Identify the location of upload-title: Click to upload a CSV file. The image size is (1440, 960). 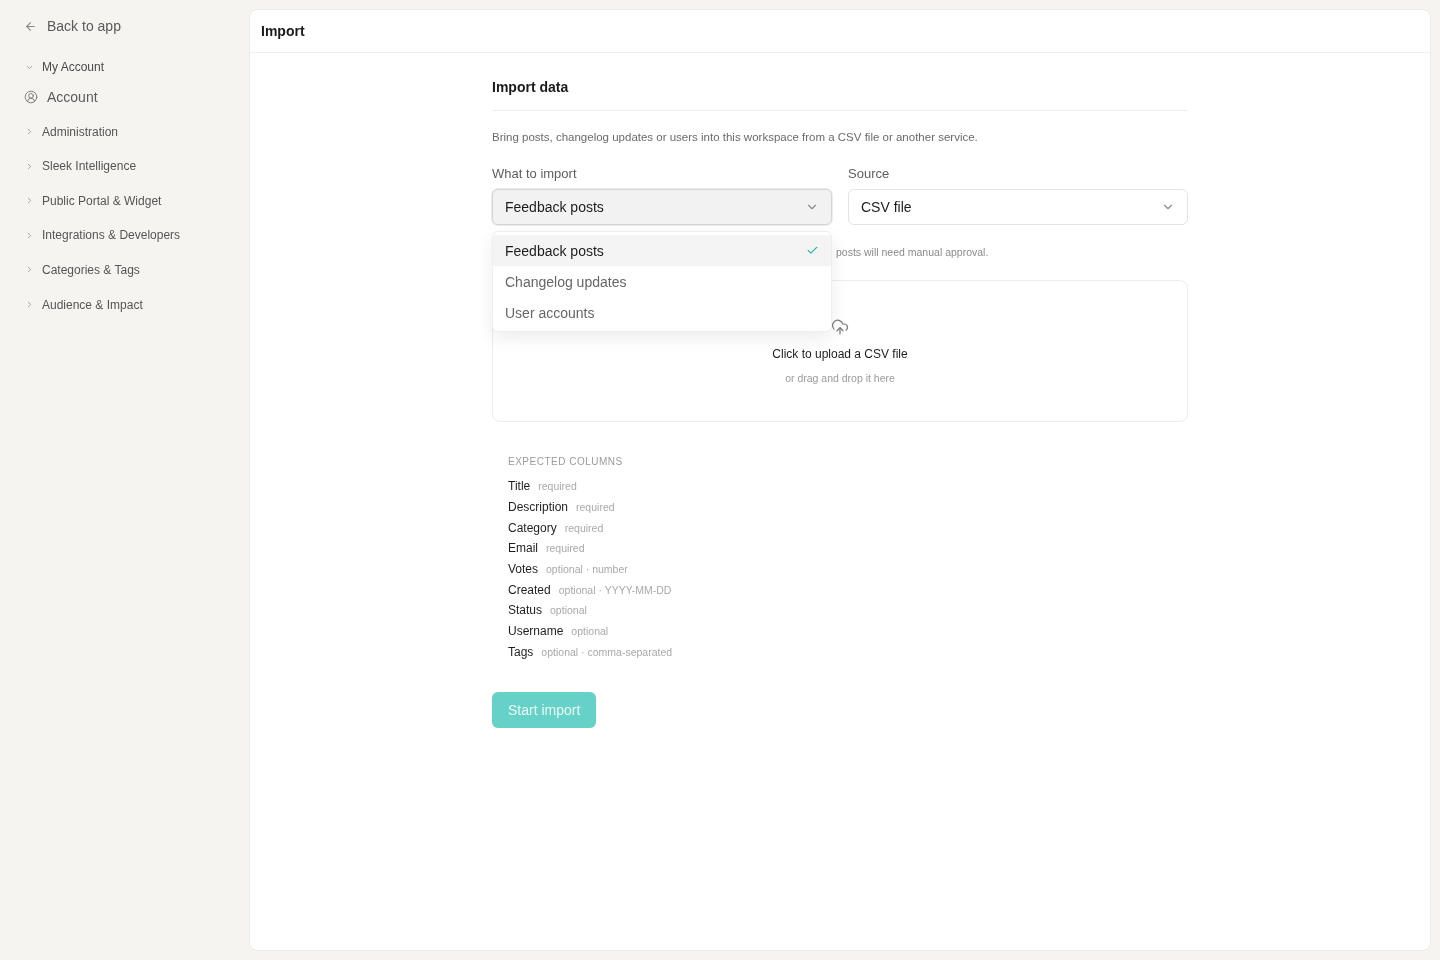
(840, 354).